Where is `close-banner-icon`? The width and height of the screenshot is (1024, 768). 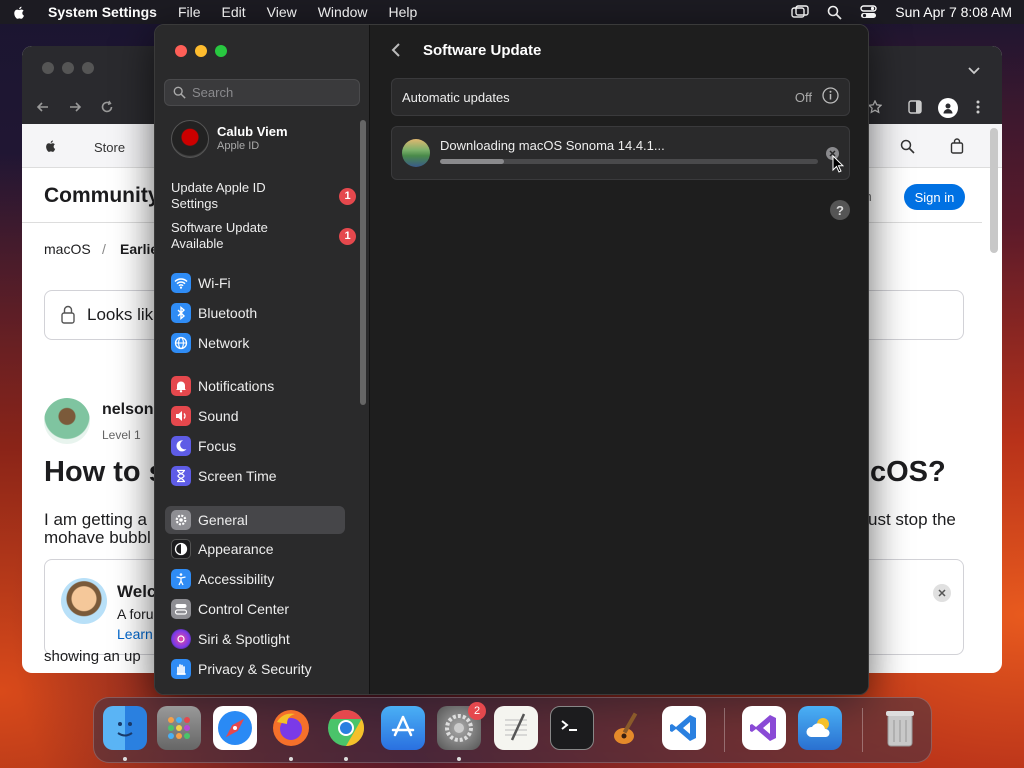 close-banner-icon is located at coordinates (942, 593).